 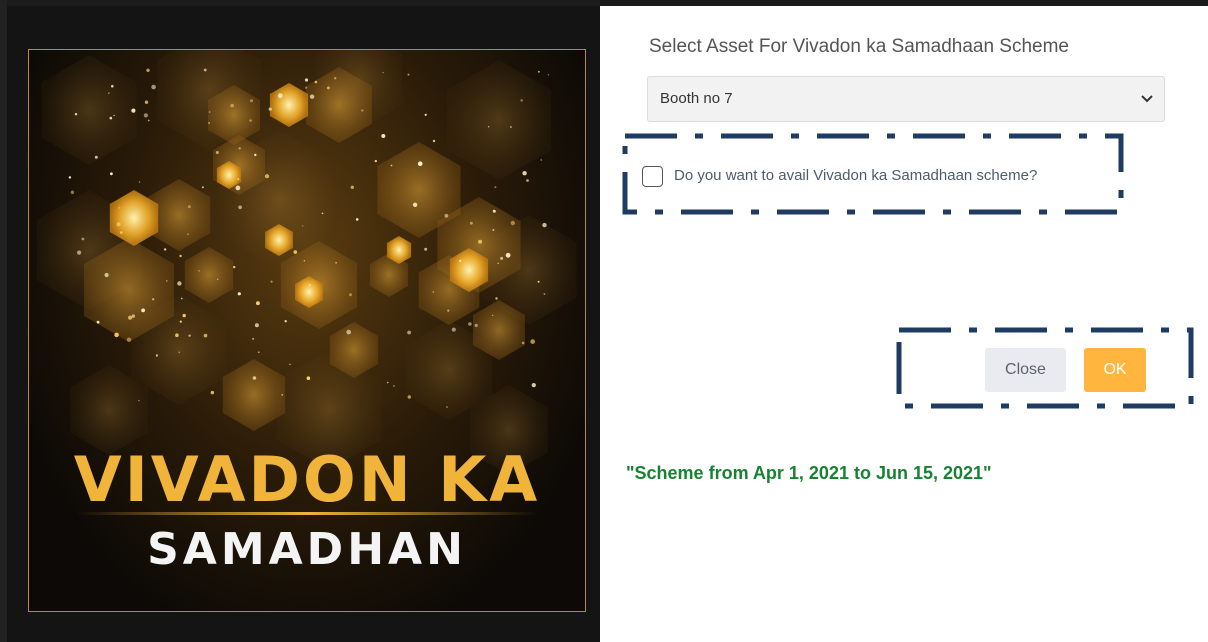 I want to click on chevron-down-icon, so click(x=1147, y=99).